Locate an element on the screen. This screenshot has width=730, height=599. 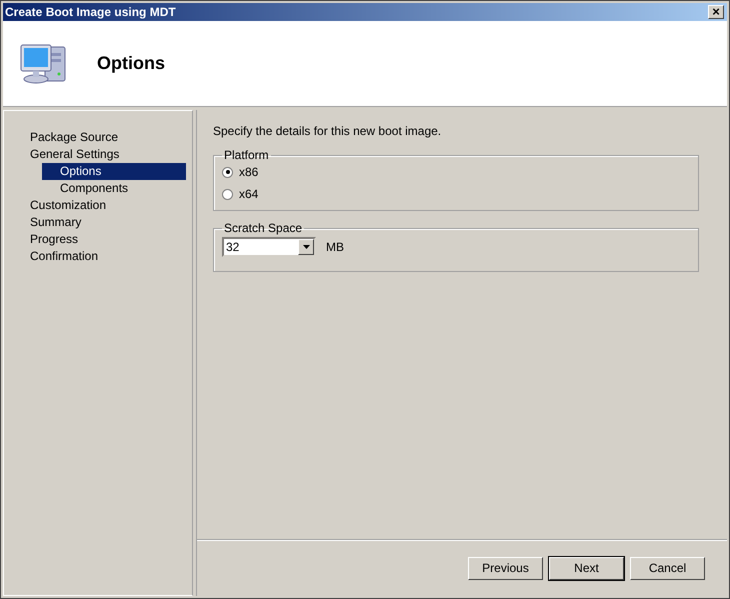
wizard-button: Cancel is located at coordinates (667, 568).